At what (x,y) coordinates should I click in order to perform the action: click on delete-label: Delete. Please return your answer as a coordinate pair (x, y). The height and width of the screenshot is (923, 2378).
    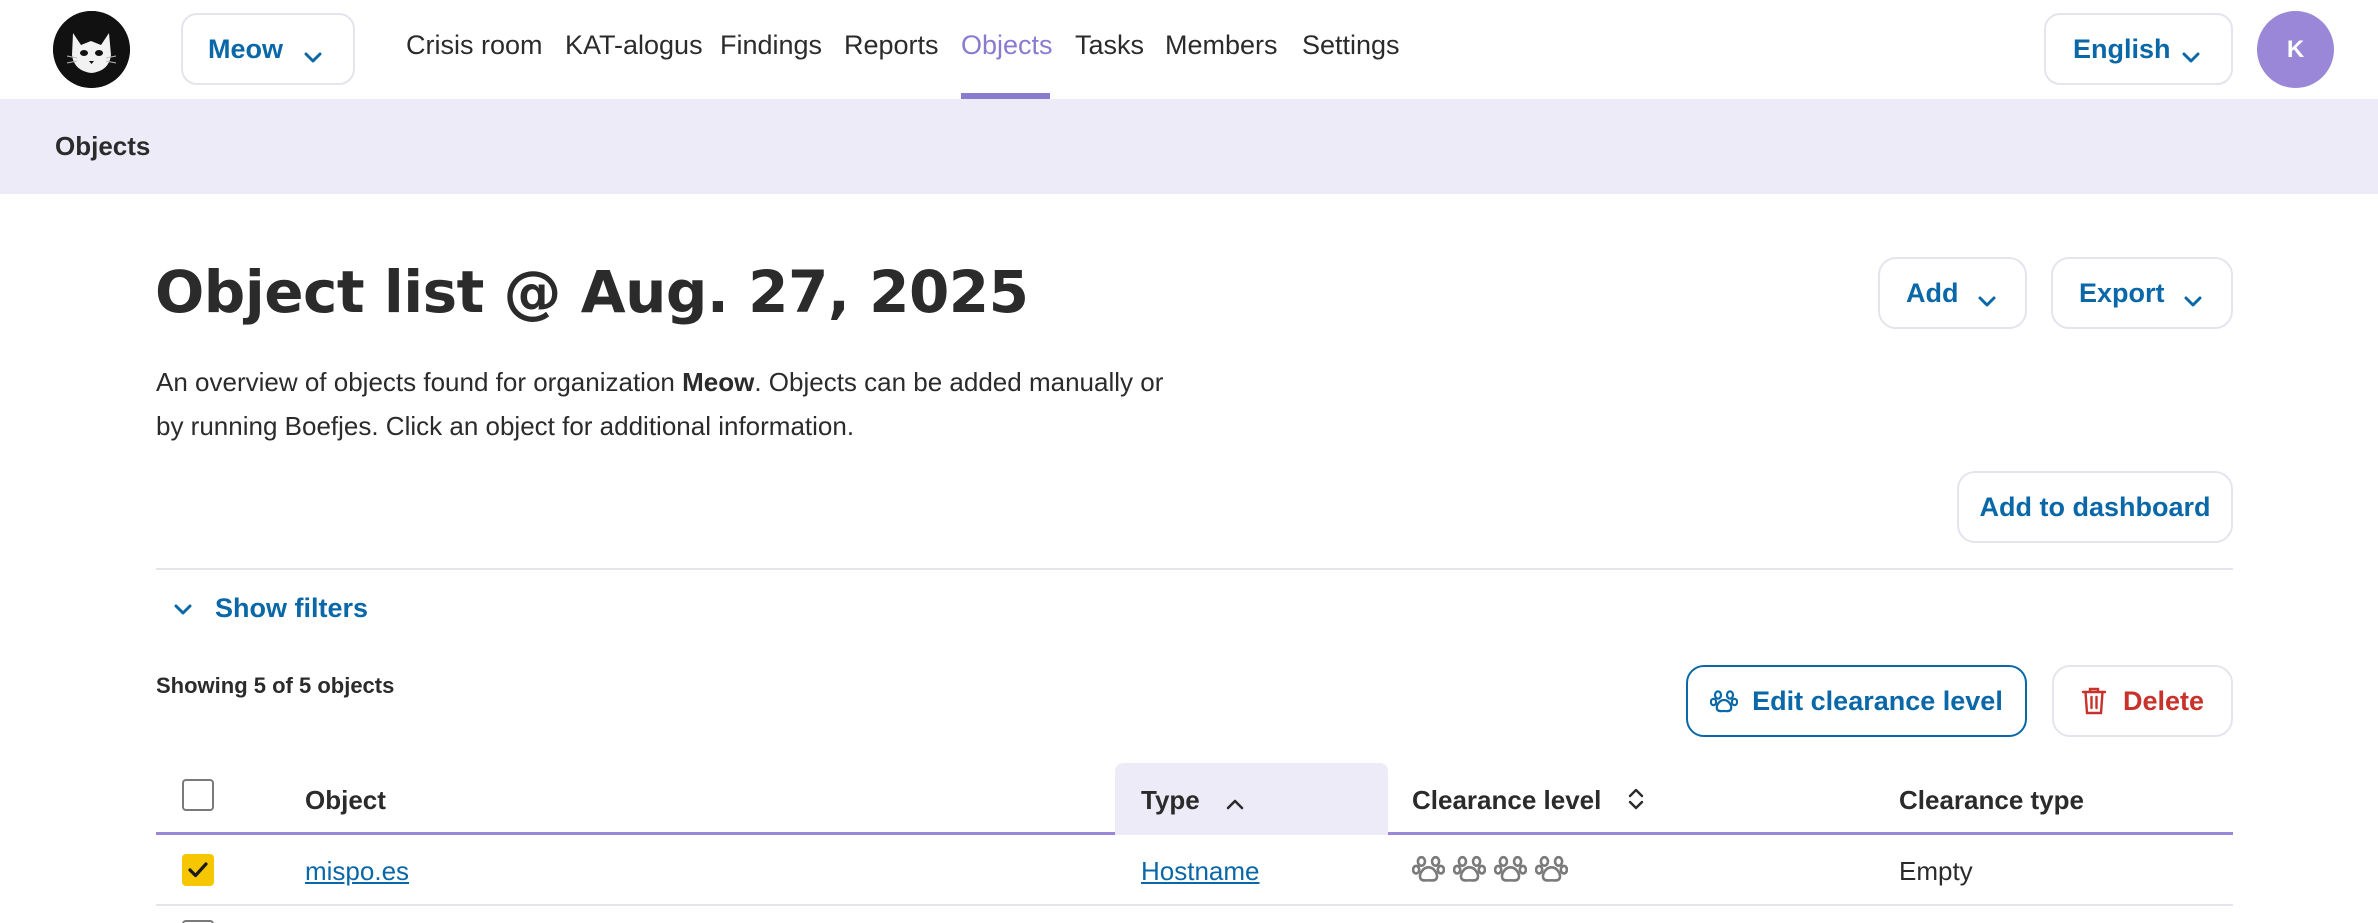
    Looking at the image, I should click on (2163, 700).